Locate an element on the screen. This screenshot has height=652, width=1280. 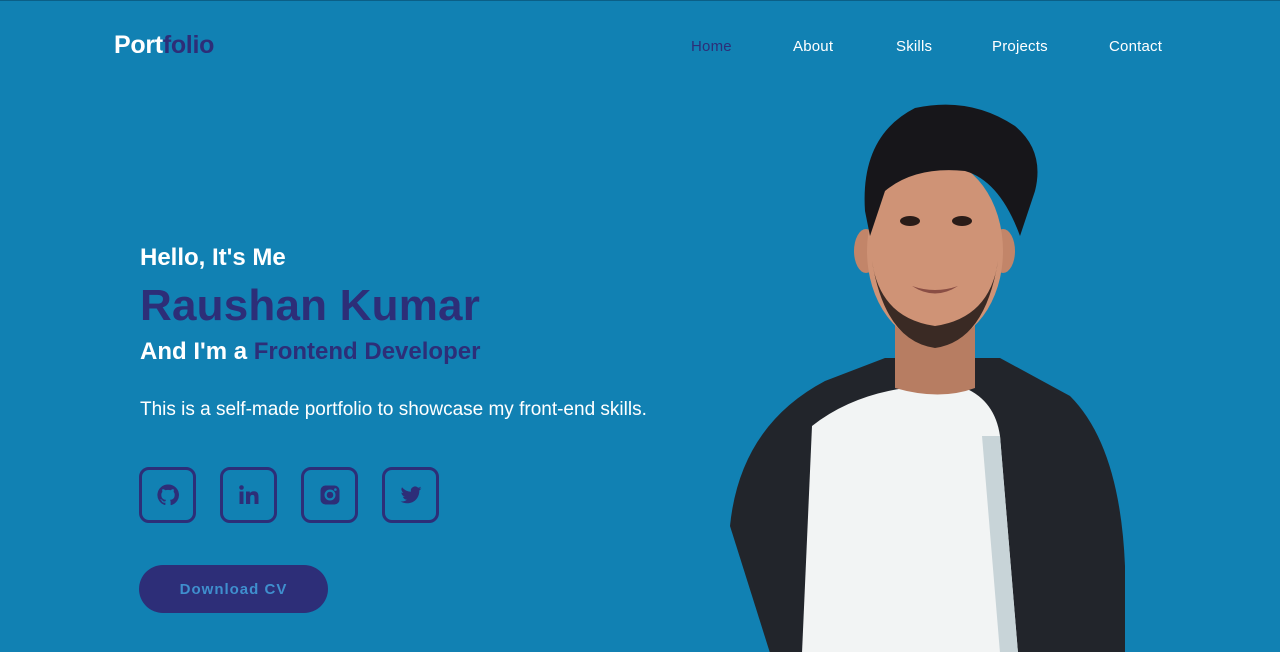
hero-role: Frontend Developer is located at coordinates (367, 351).